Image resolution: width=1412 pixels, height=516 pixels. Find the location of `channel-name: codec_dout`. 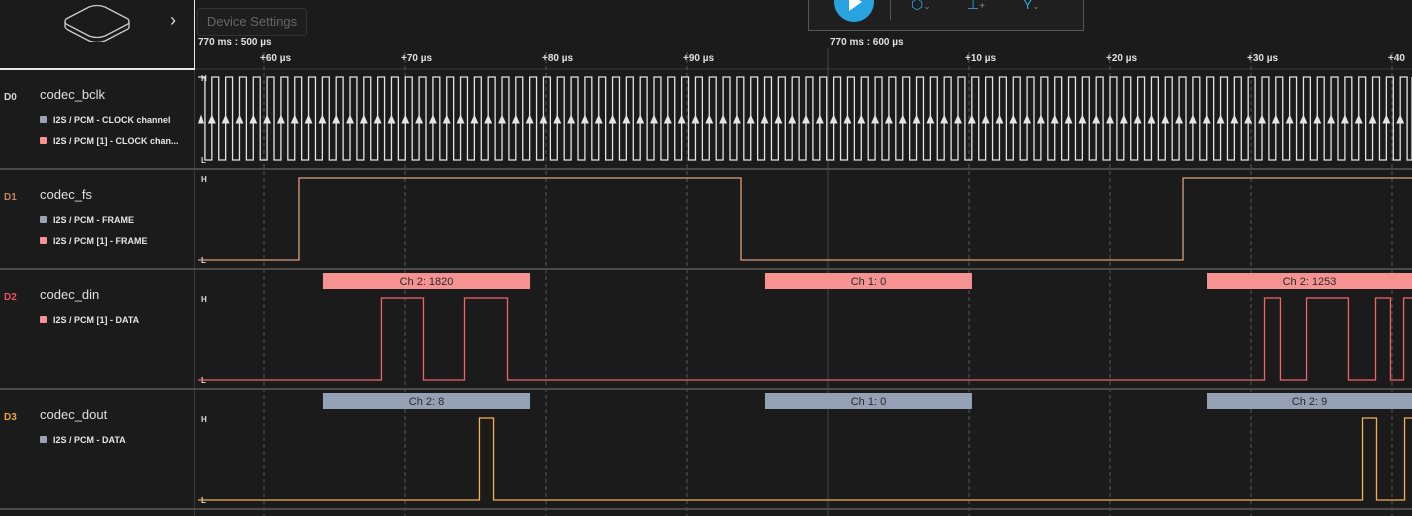

channel-name: codec_dout is located at coordinates (73, 414).